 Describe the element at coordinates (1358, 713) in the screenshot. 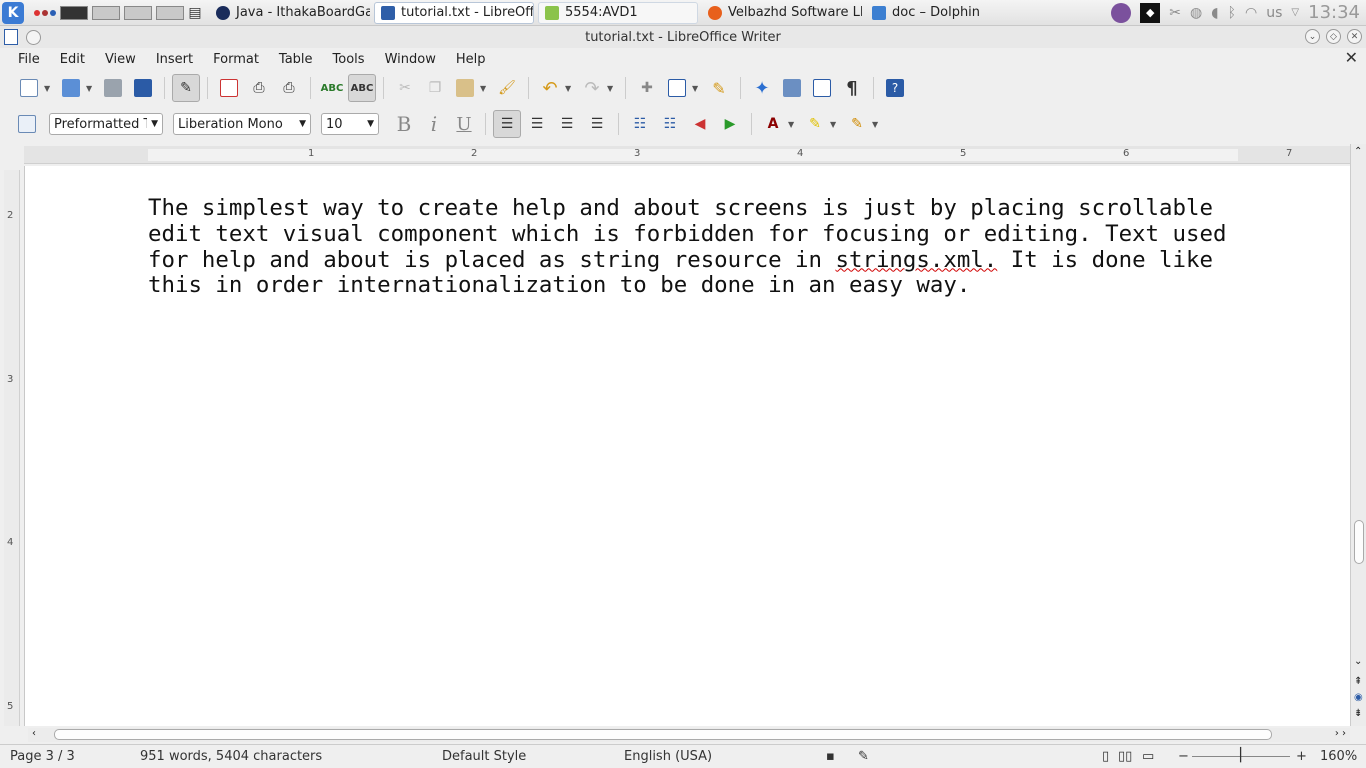

I see `next-page-icon: ⇟` at that location.